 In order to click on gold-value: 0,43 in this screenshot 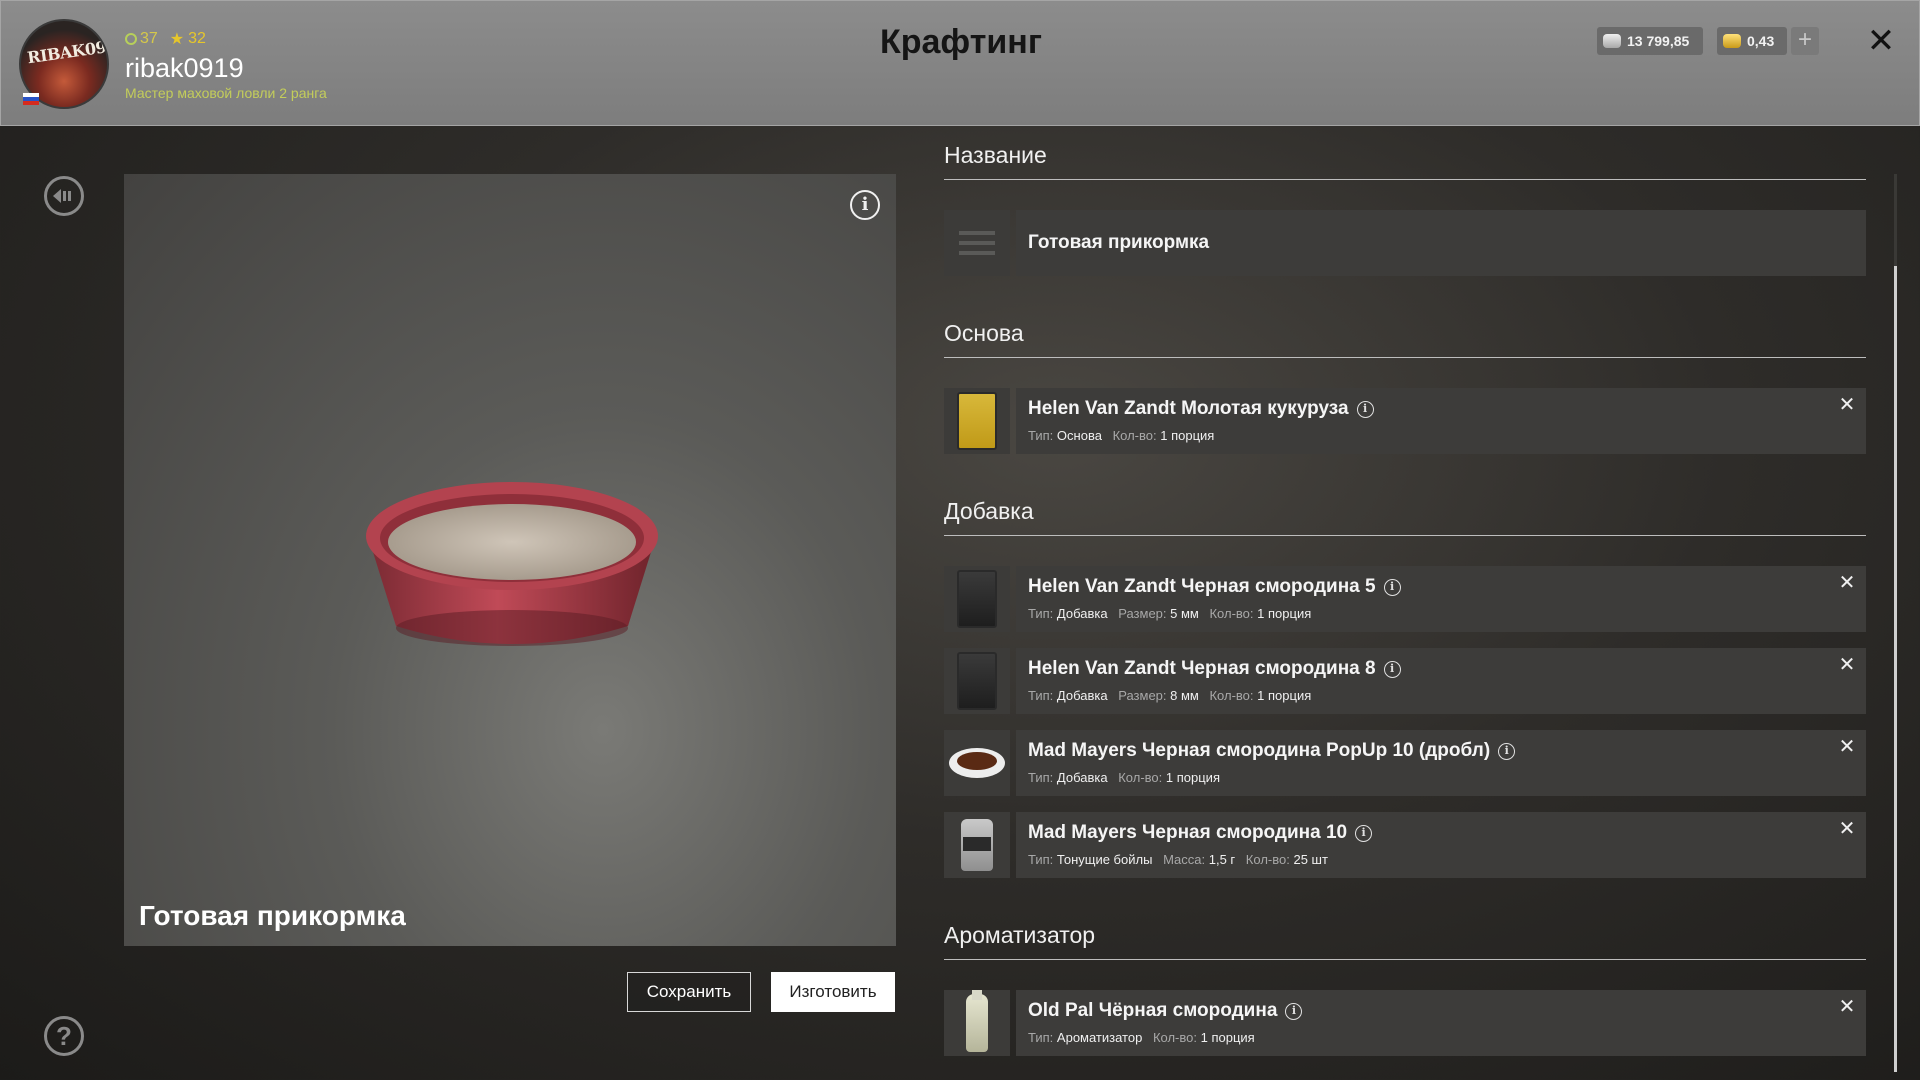, I will do `click(1761, 41)`.